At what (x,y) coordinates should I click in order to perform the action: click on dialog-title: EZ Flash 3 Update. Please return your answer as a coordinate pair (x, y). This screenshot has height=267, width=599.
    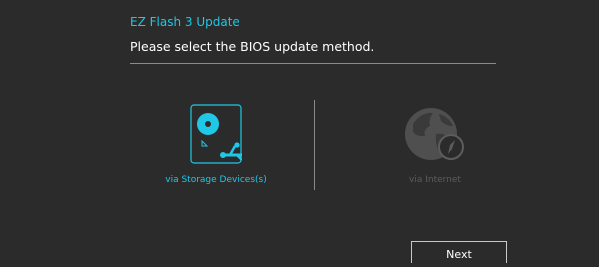
    Looking at the image, I should click on (185, 22).